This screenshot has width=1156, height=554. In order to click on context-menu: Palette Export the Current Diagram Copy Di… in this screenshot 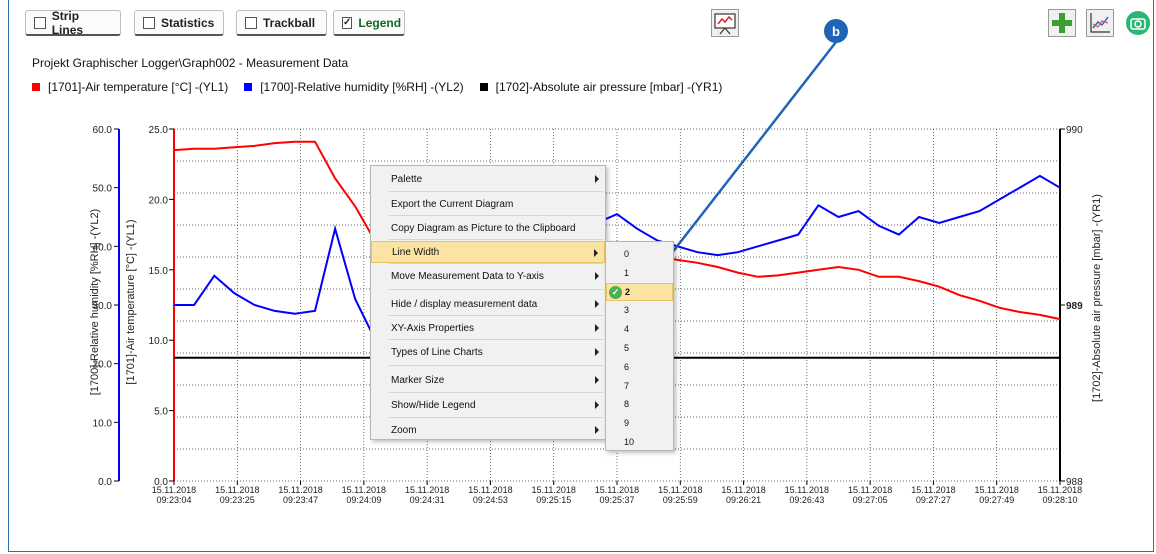, I will do `click(488, 302)`.